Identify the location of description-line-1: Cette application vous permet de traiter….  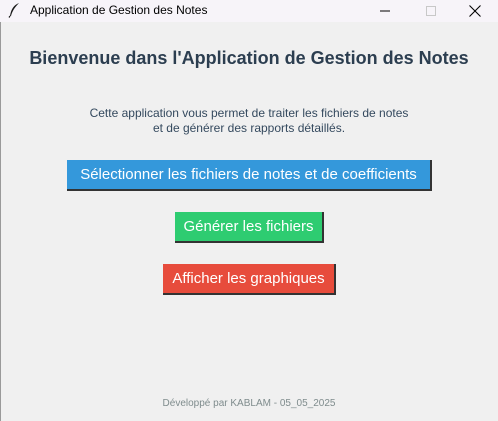
(249, 113).